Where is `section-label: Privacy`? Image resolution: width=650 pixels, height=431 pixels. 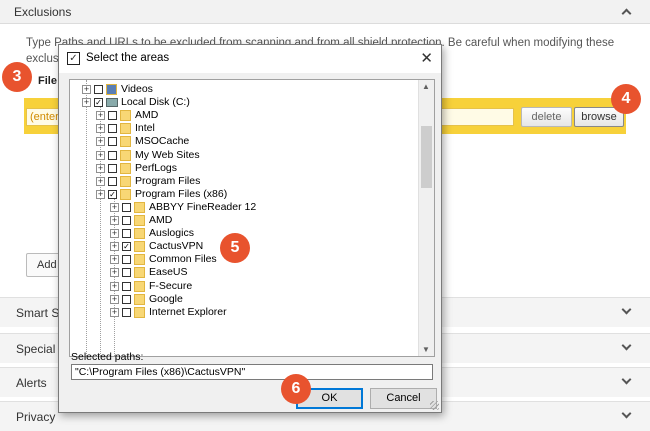
section-label: Privacy is located at coordinates (36, 417).